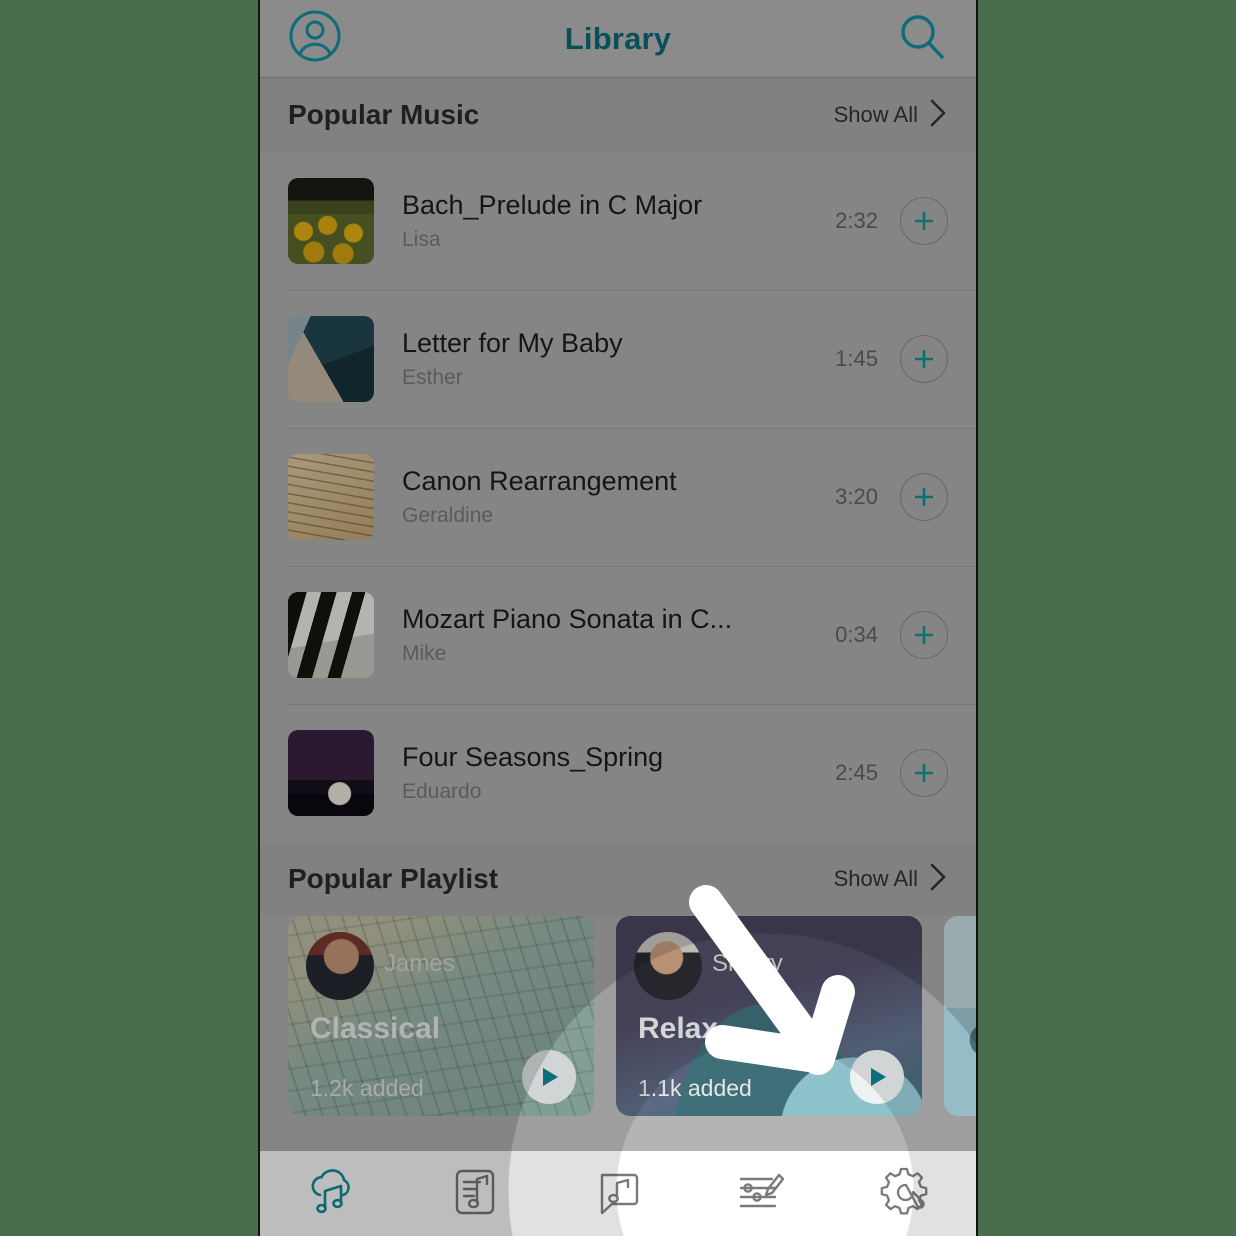  I want to click on playlist-owner: James, so click(419, 963).